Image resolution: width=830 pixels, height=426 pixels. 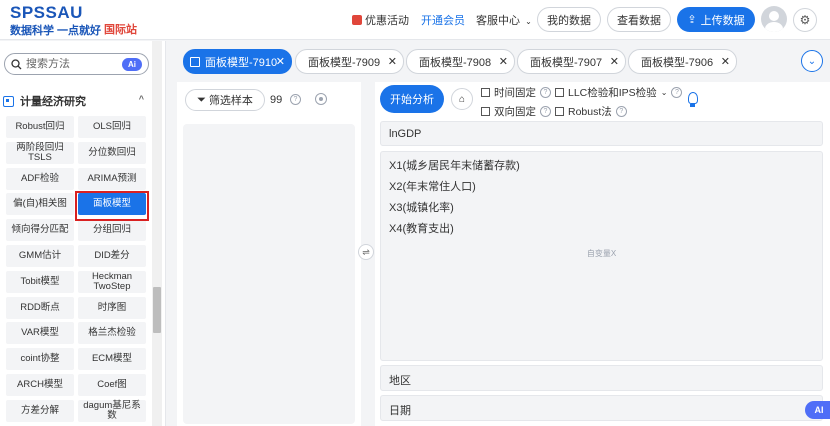 What do you see at coordinates (817, 410) in the screenshot?
I see `ai-assistant-button: AI` at bounding box center [817, 410].